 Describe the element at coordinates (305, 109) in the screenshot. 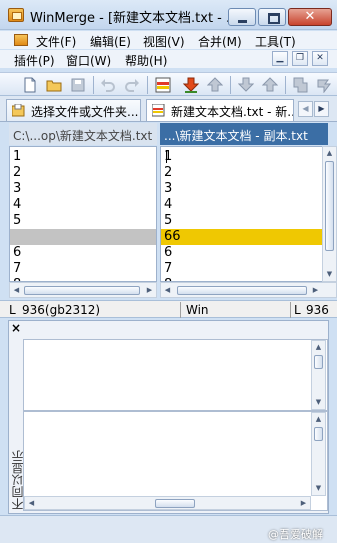

I see `tab-scroll-left-button: ◀` at that location.